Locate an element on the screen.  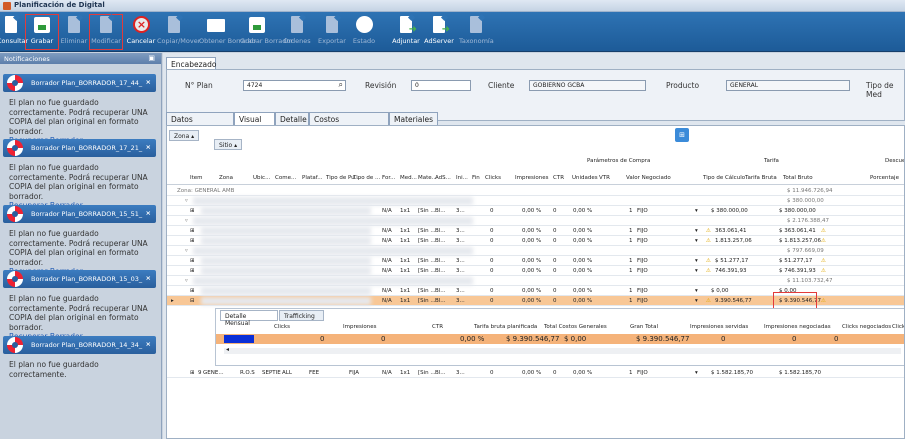
tab-materiales: Materiales is located at coordinates (413, 118).